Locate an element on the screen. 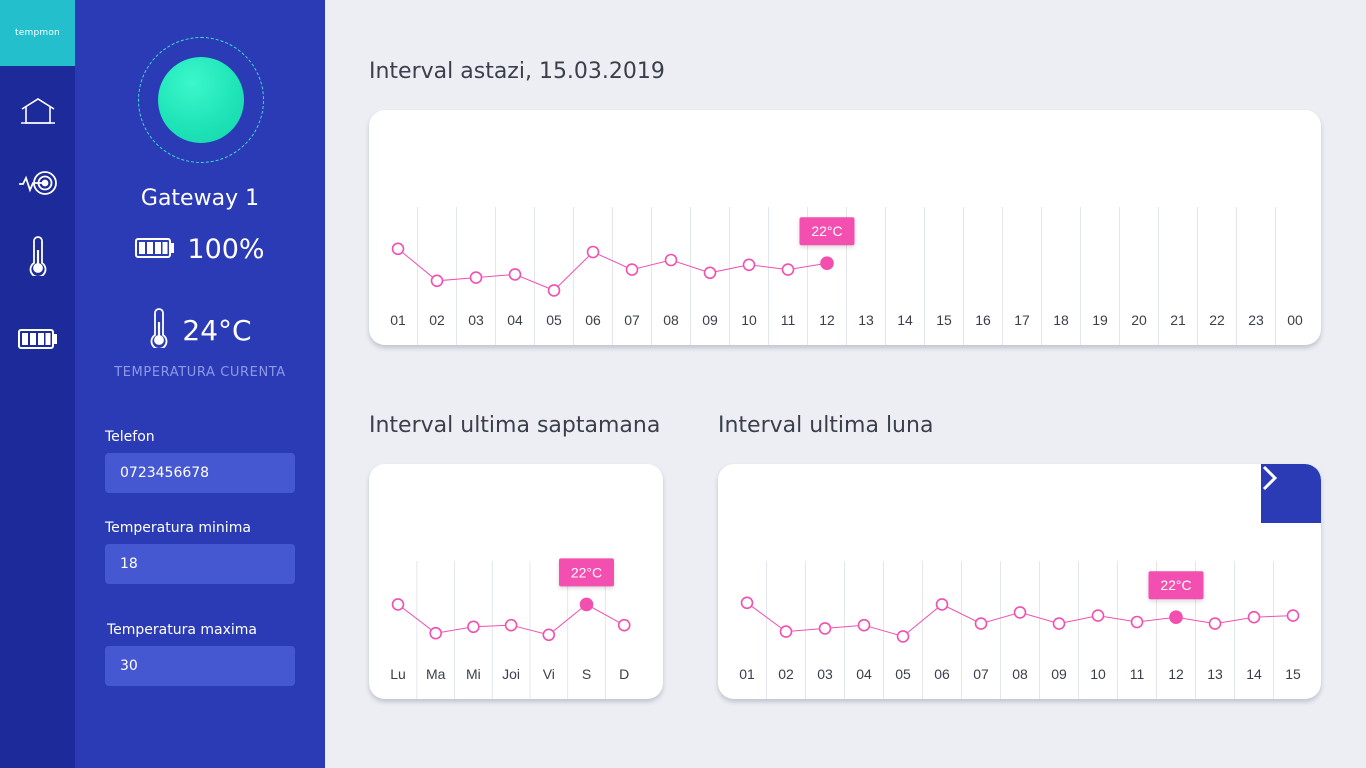  sensor-signal-icon is located at coordinates (37, 183).